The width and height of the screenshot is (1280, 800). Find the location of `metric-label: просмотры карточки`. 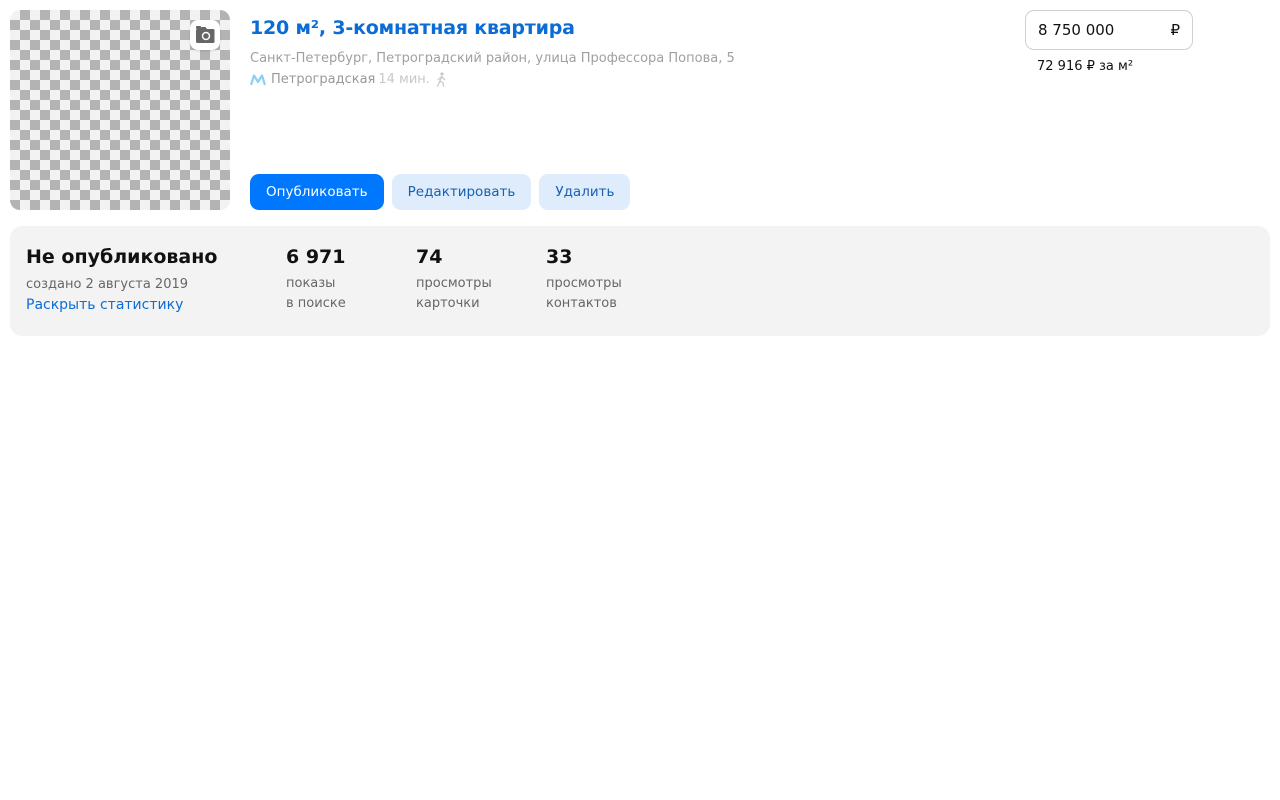

metric-label: просмотры карточки is located at coordinates (454, 294).